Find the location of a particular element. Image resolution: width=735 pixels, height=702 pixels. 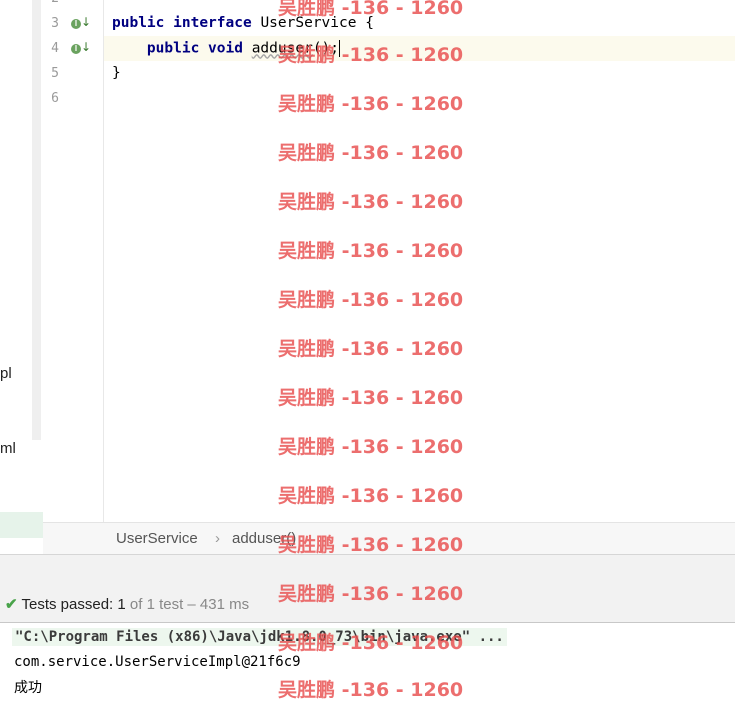

line-number: 2 is located at coordinates (51, 3).